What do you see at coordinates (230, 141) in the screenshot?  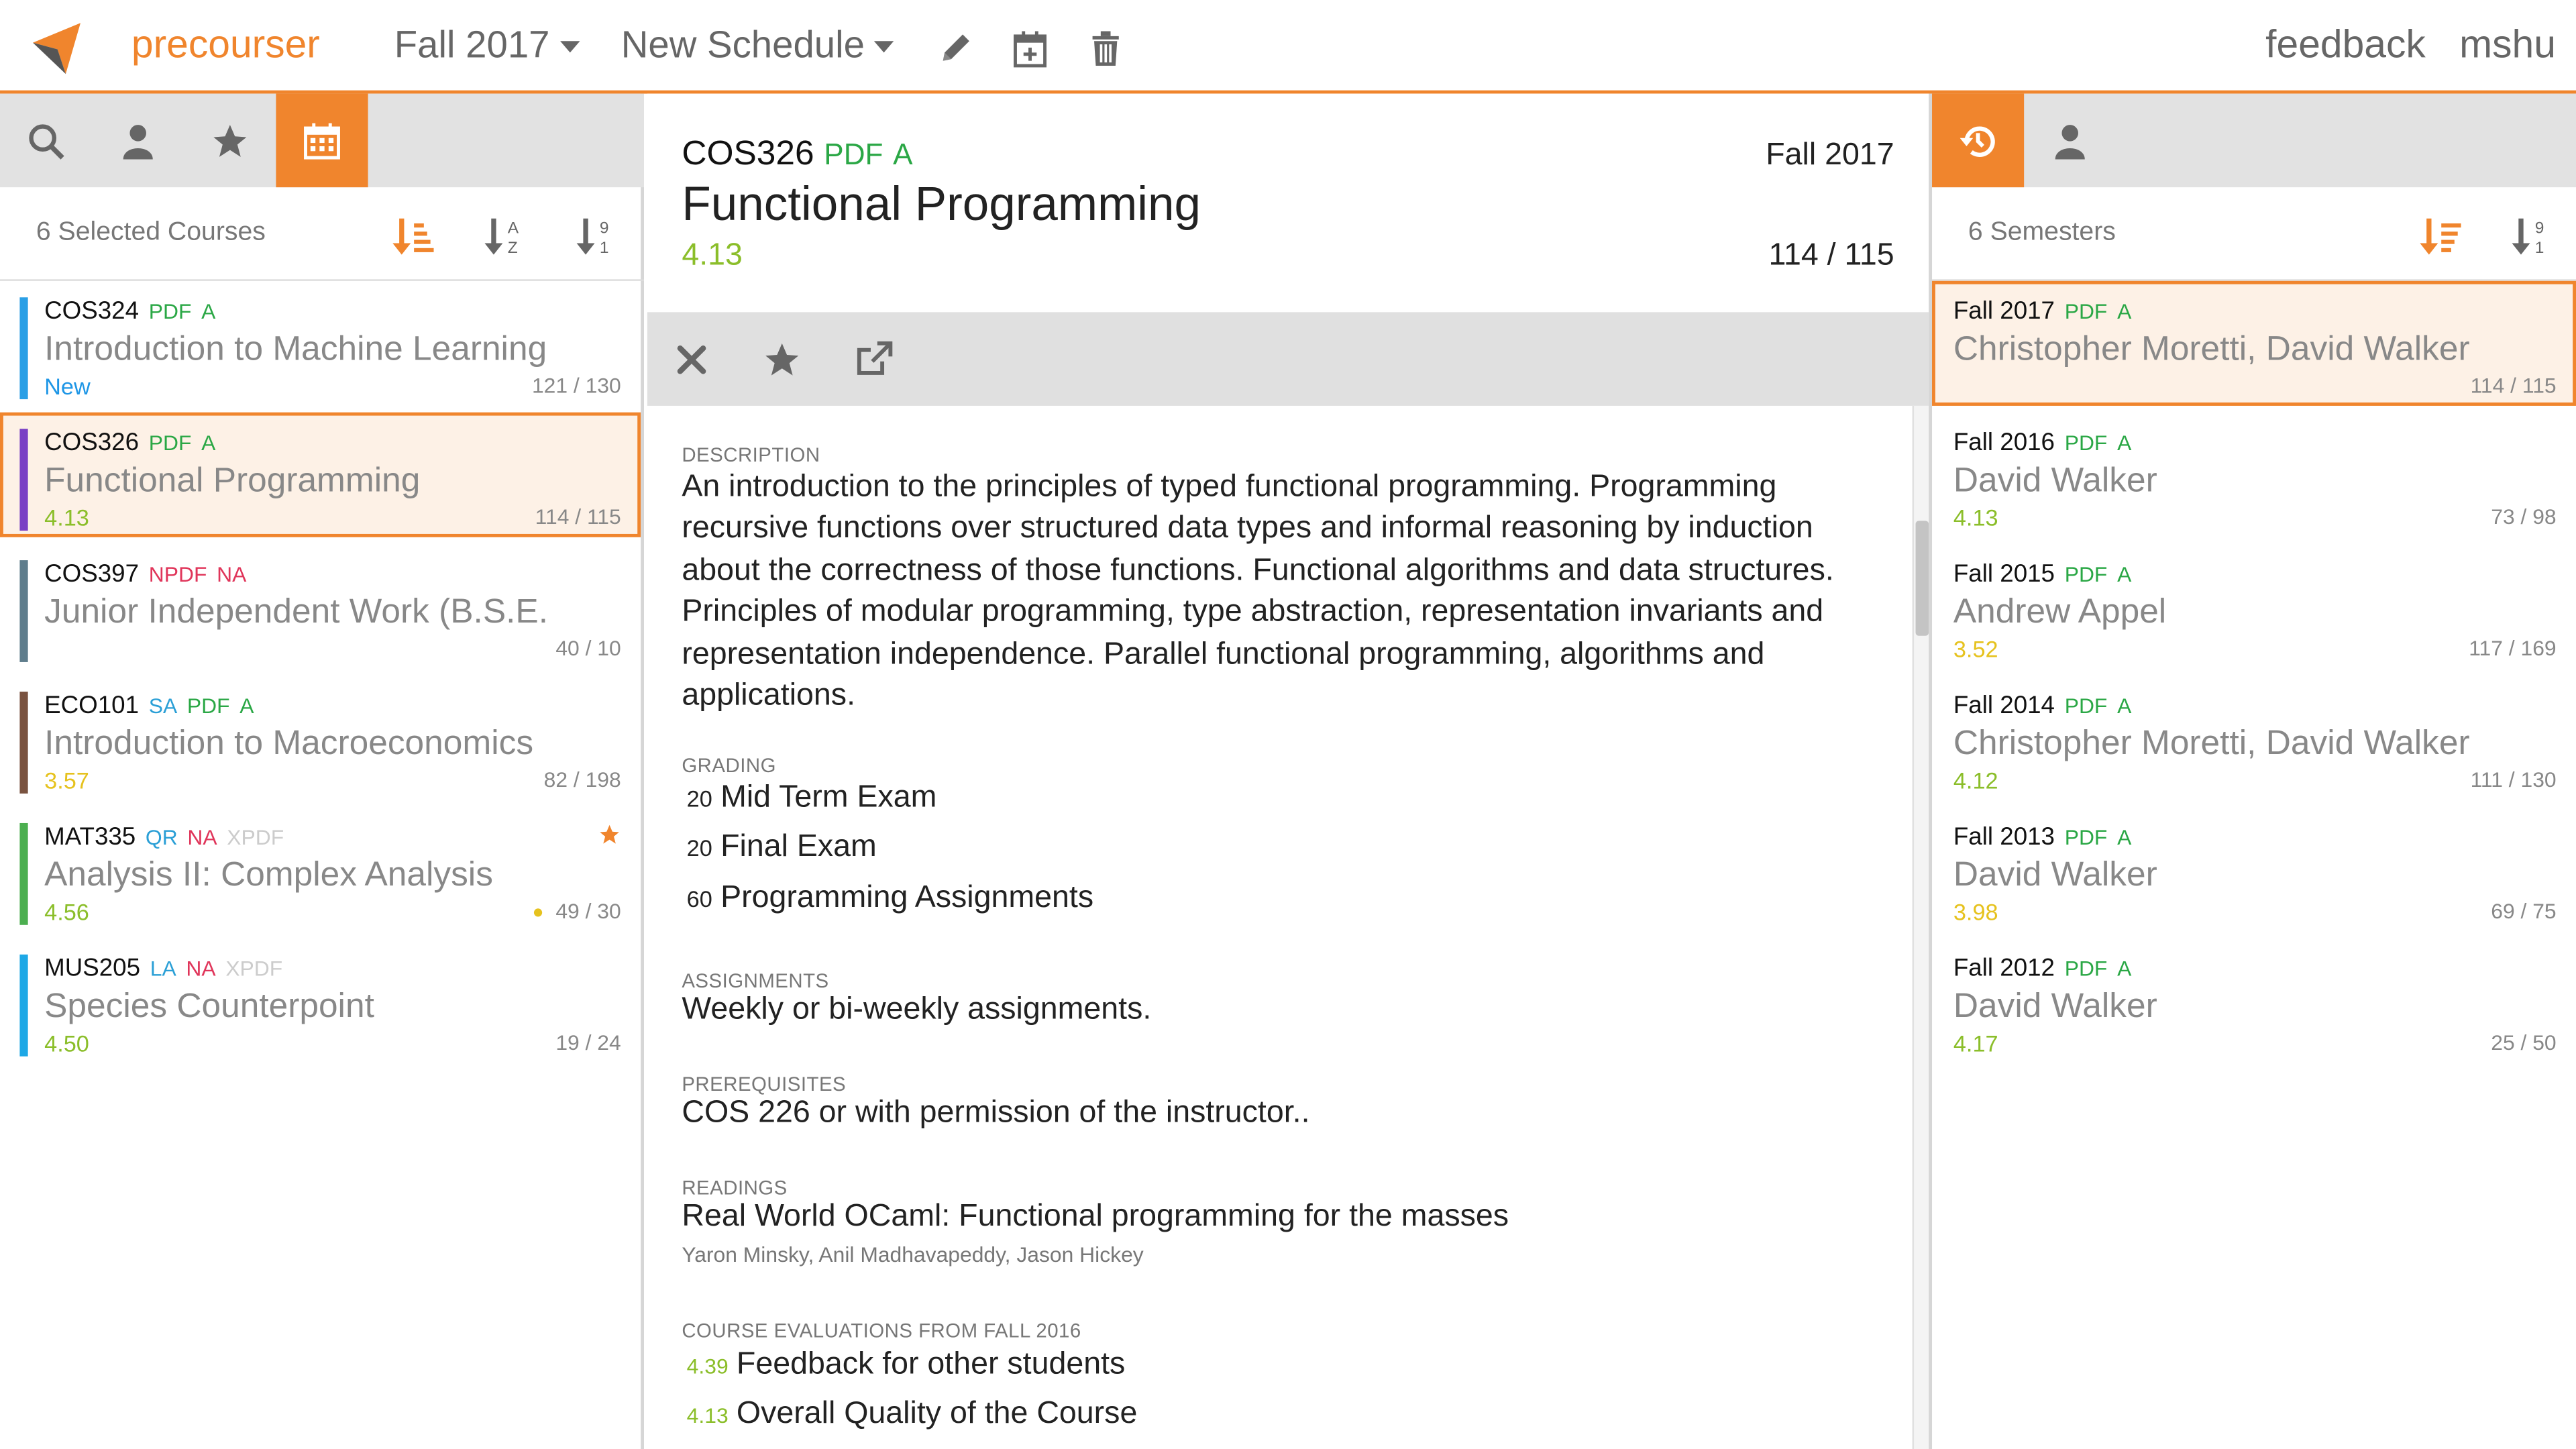 I see `tab-favorites` at bounding box center [230, 141].